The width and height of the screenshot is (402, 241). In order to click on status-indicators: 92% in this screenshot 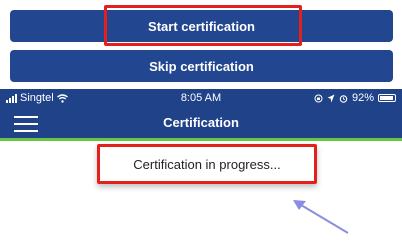, I will do `click(355, 98)`.